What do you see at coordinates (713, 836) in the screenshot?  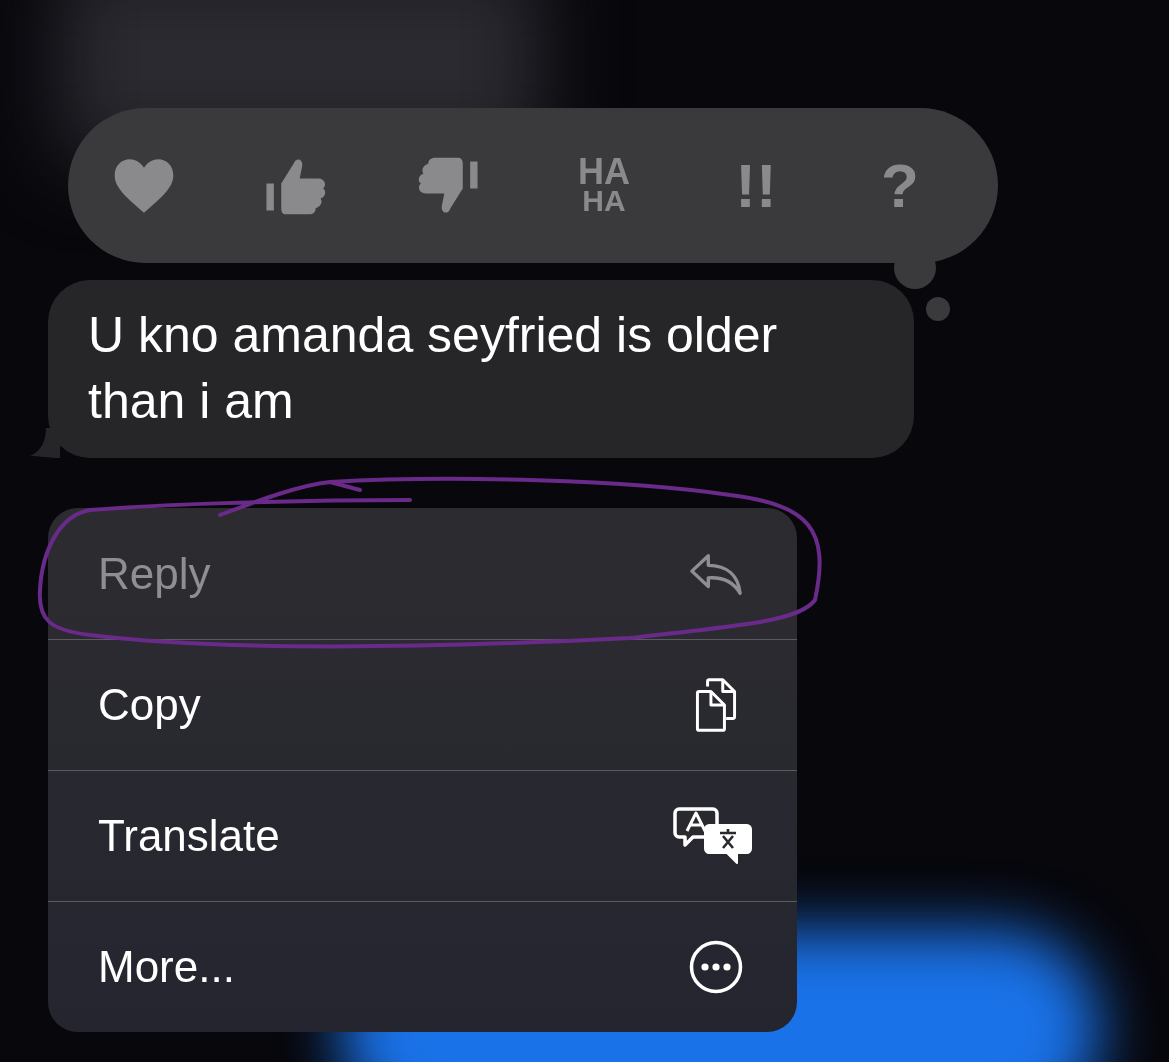 I see `translate-icon` at bounding box center [713, 836].